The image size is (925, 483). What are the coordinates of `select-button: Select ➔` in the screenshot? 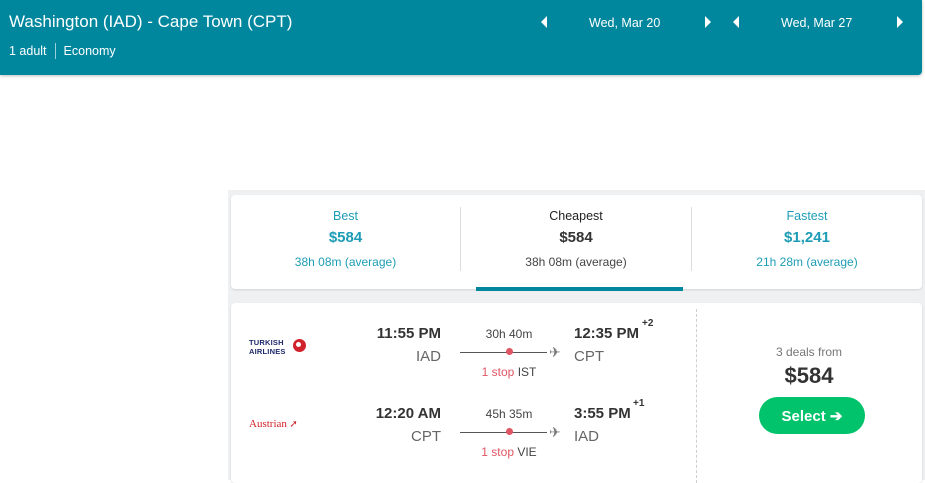 It's located at (812, 415).